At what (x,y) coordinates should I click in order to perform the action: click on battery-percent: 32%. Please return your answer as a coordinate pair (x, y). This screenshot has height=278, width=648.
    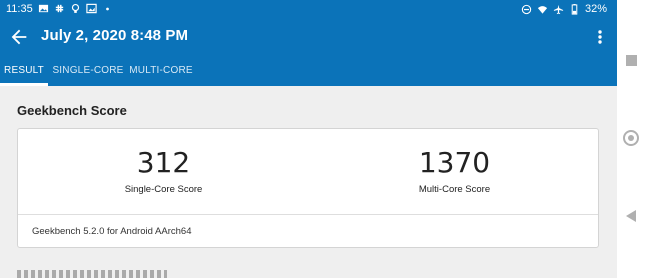
    Looking at the image, I should click on (595, 9).